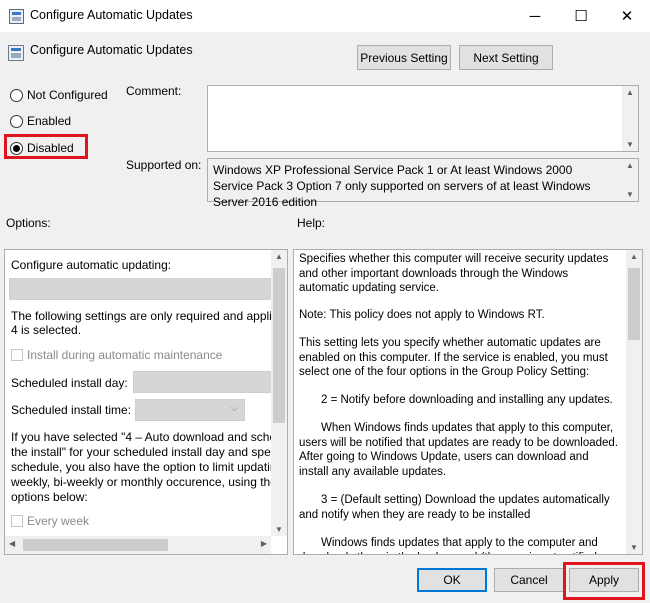 Image resolution: width=650 pixels, height=603 pixels. Describe the element at coordinates (58, 521) in the screenshot. I see `every-week-label: Every week` at that location.